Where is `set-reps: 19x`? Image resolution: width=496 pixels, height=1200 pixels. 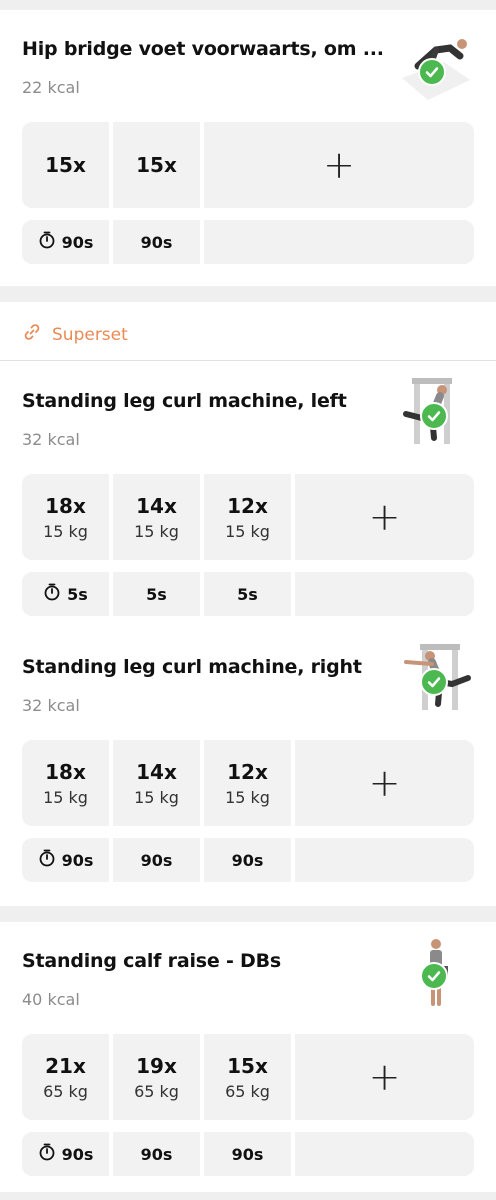 set-reps: 19x is located at coordinates (156, 1065).